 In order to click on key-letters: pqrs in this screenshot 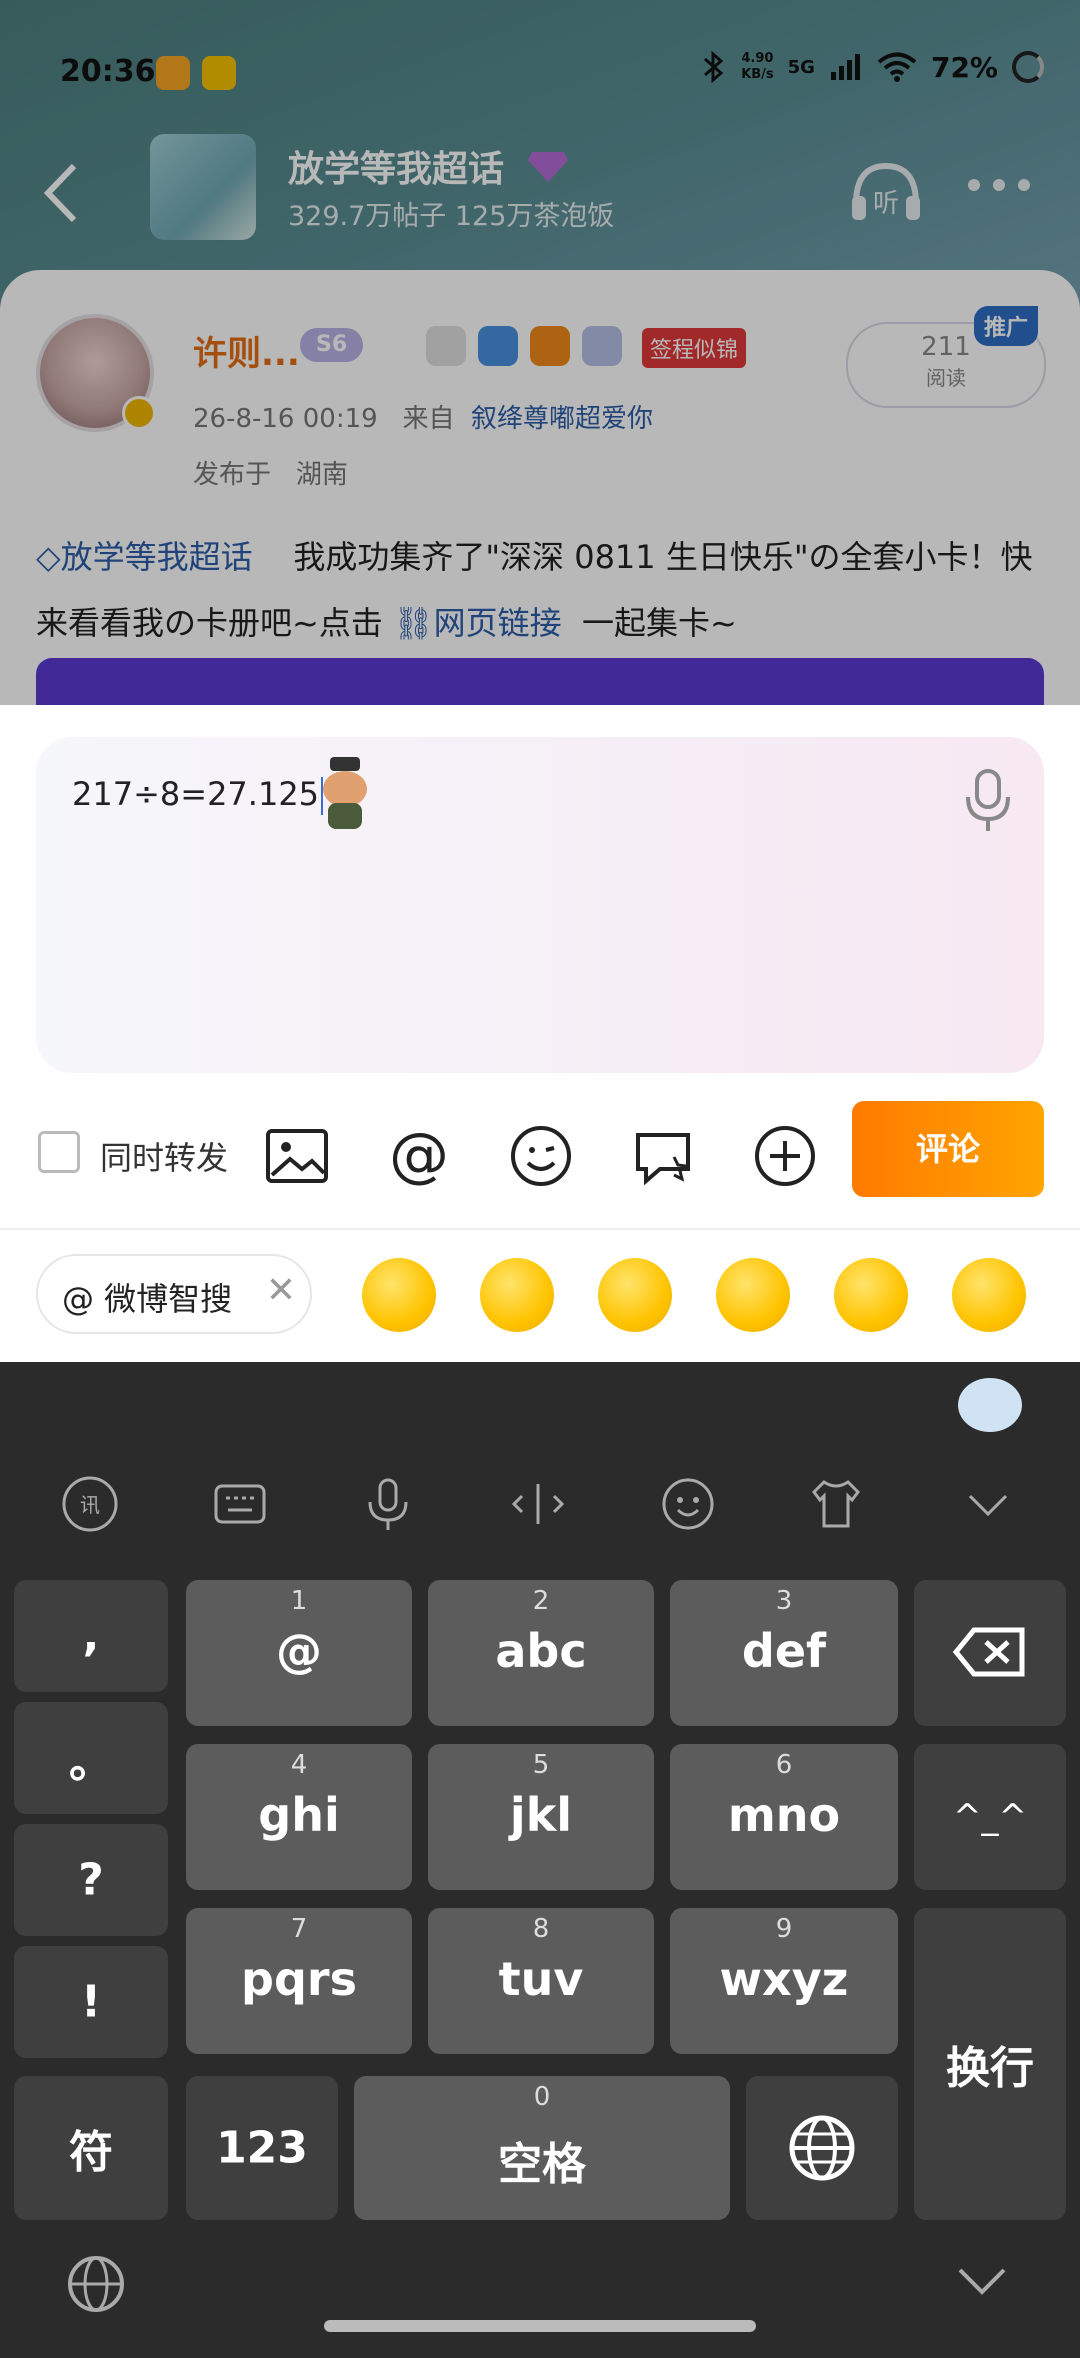, I will do `click(299, 1979)`.